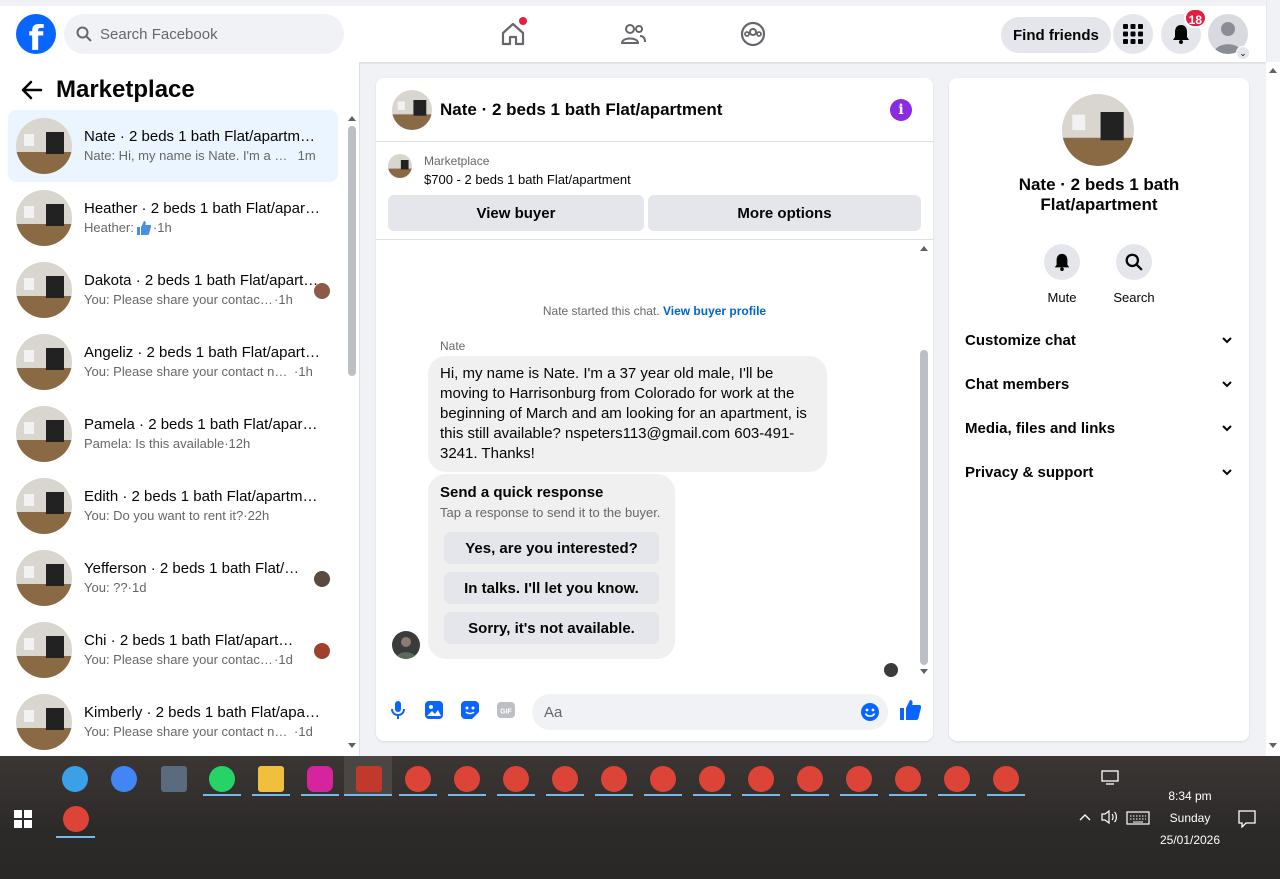 This screenshot has width=1280, height=879. What do you see at coordinates (1138, 818) in the screenshot?
I see `keyboard-icon` at bounding box center [1138, 818].